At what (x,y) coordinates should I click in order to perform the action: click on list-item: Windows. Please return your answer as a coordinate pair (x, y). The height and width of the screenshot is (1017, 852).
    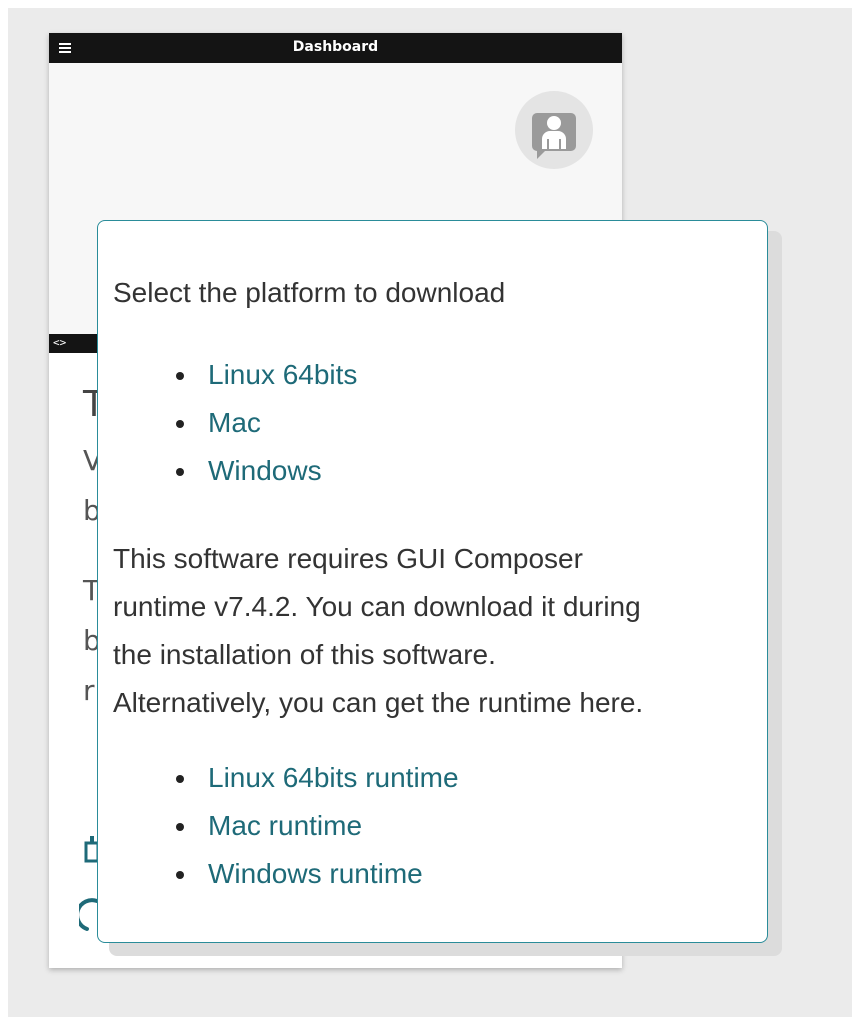
    Looking at the image, I should click on (428, 479).